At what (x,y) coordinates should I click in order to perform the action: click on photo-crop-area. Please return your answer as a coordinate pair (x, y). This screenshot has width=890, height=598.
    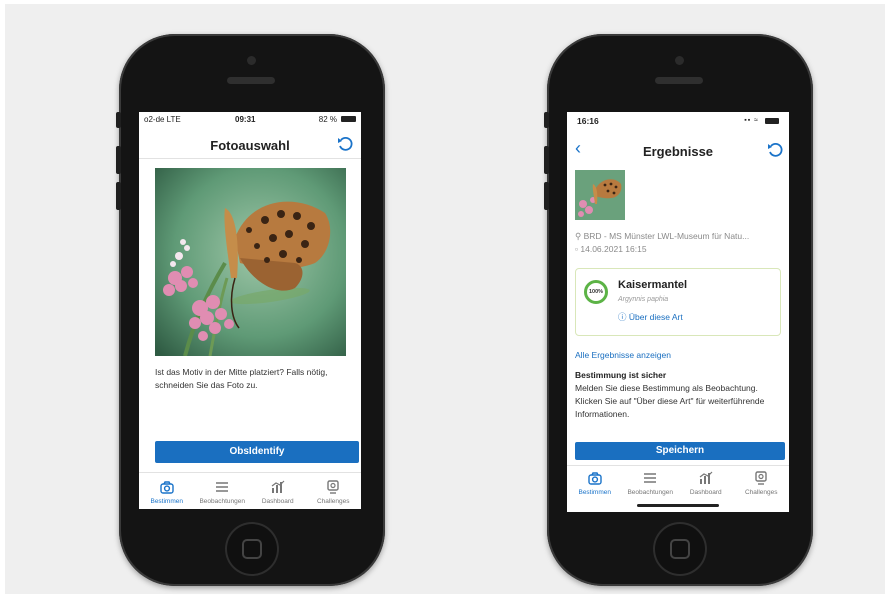
    Looking at the image, I should click on (250, 262).